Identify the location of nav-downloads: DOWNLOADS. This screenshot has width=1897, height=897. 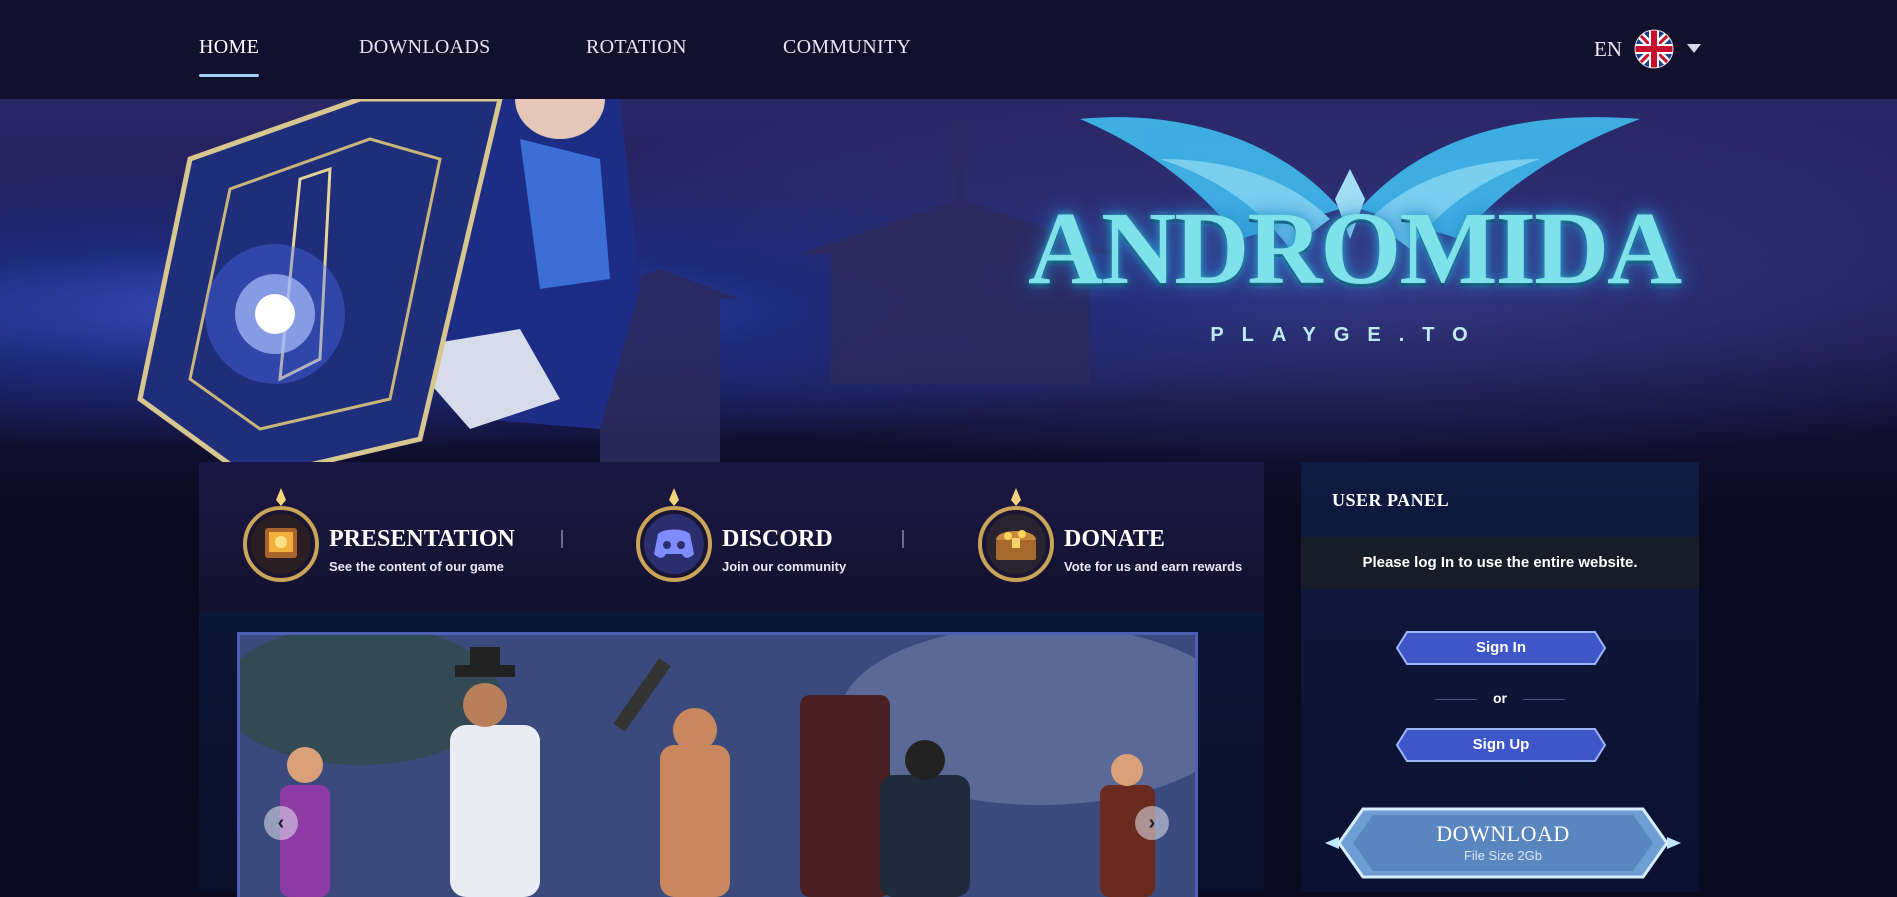
(425, 47).